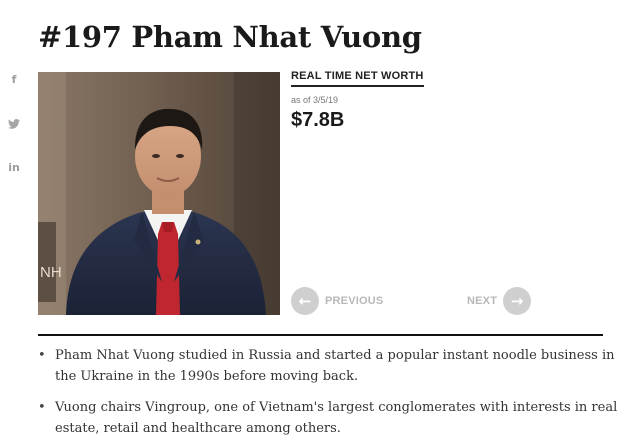  I want to click on social-share-bar: f in, so click(14, 138).